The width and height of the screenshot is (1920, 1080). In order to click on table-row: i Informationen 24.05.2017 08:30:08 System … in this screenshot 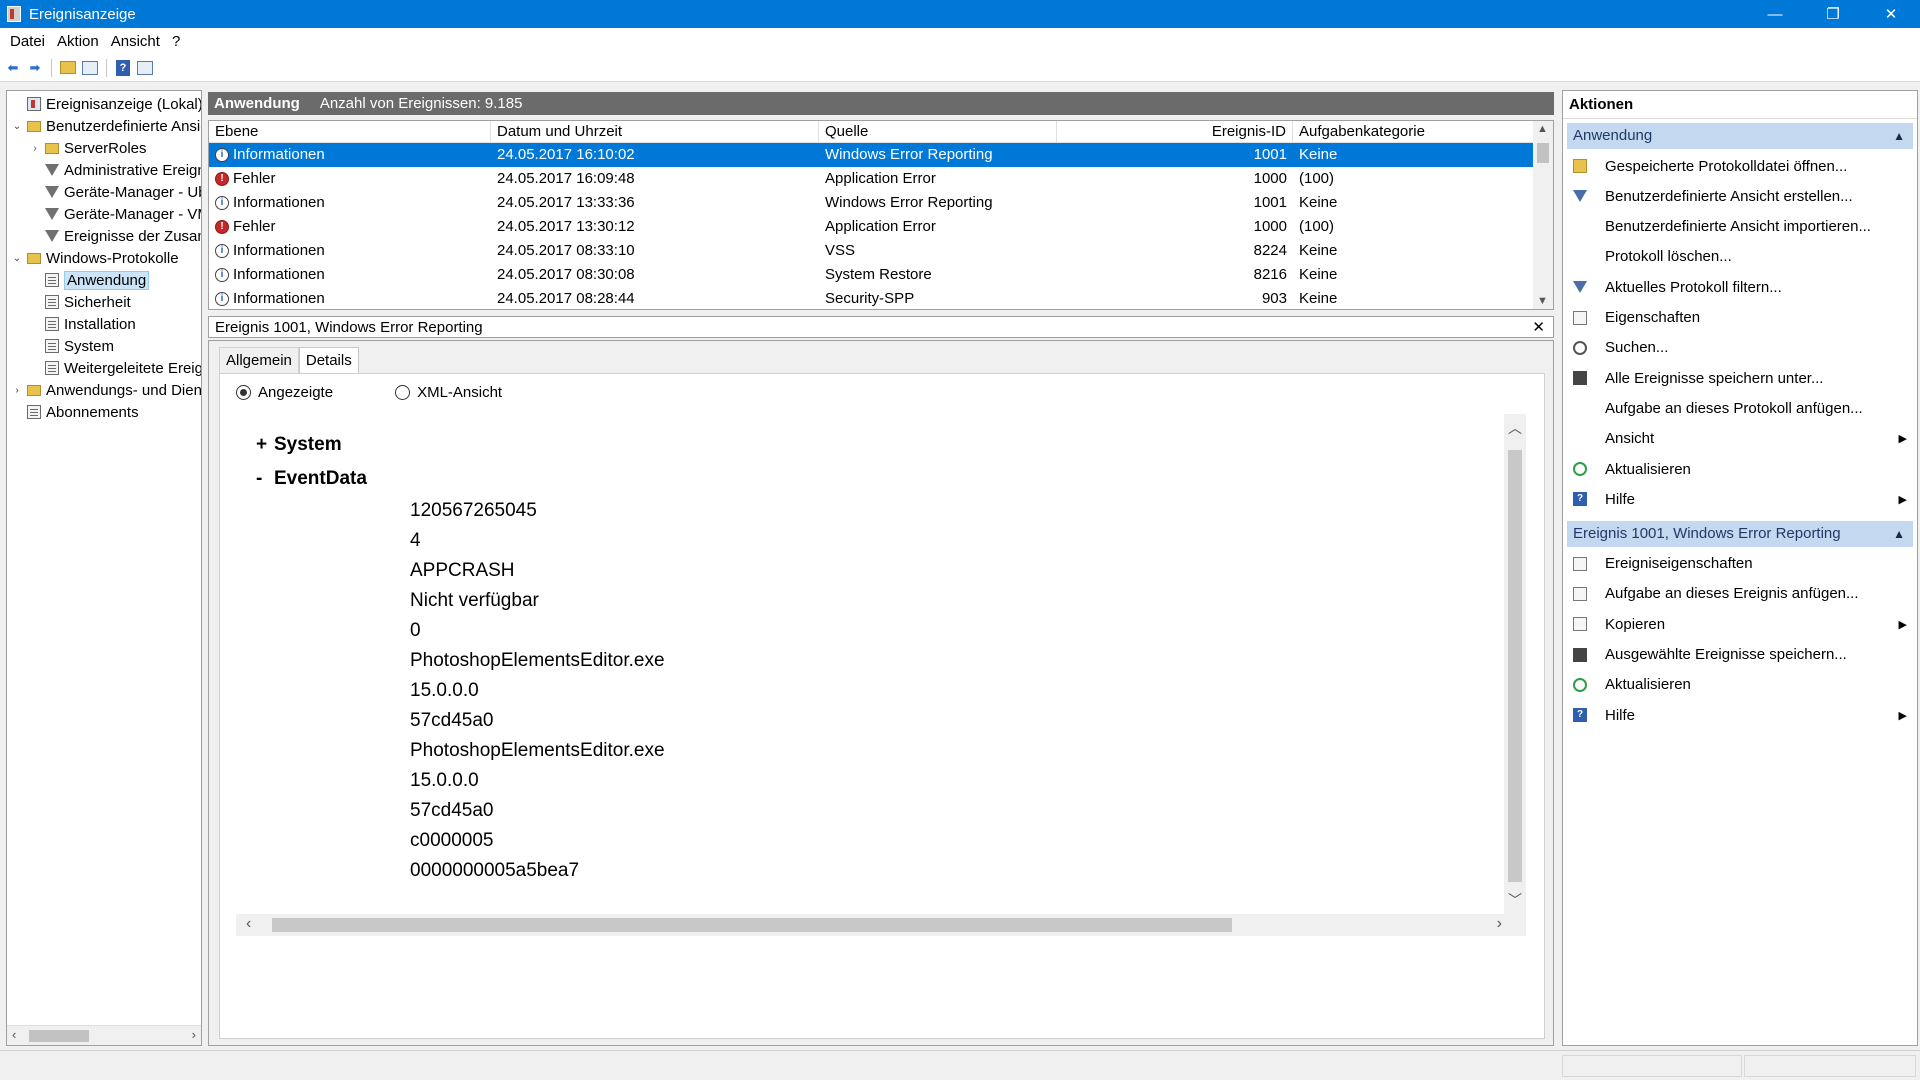, I will do `click(871, 275)`.